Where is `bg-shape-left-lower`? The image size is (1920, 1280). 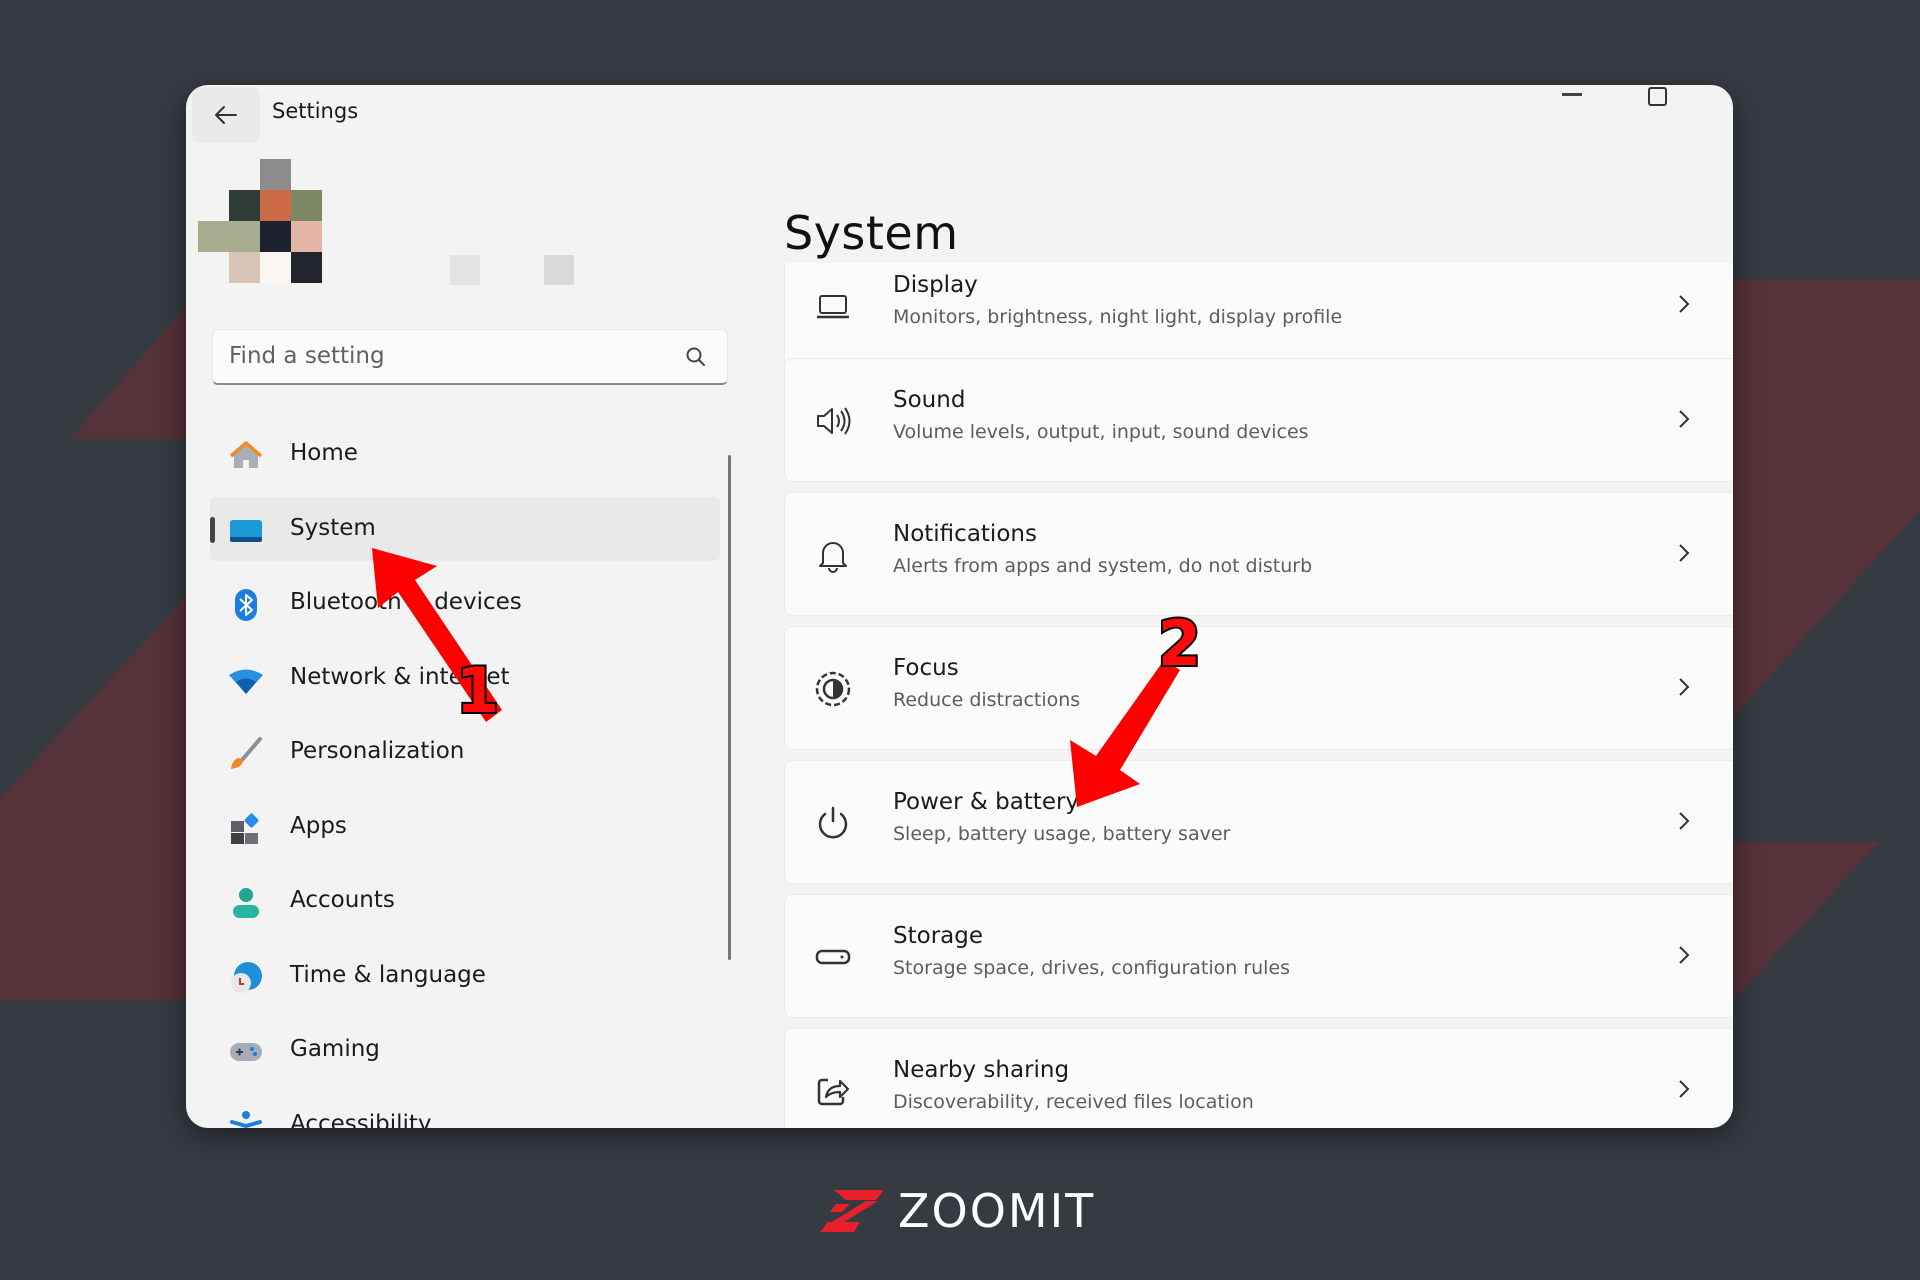
bg-shape-left-lower is located at coordinates (93, 798).